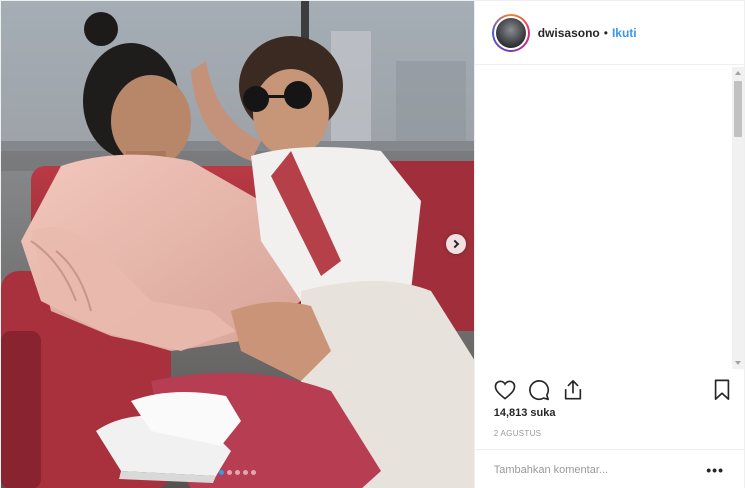 The width and height of the screenshot is (745, 488). I want to click on carousel-indicator, so click(237, 472).